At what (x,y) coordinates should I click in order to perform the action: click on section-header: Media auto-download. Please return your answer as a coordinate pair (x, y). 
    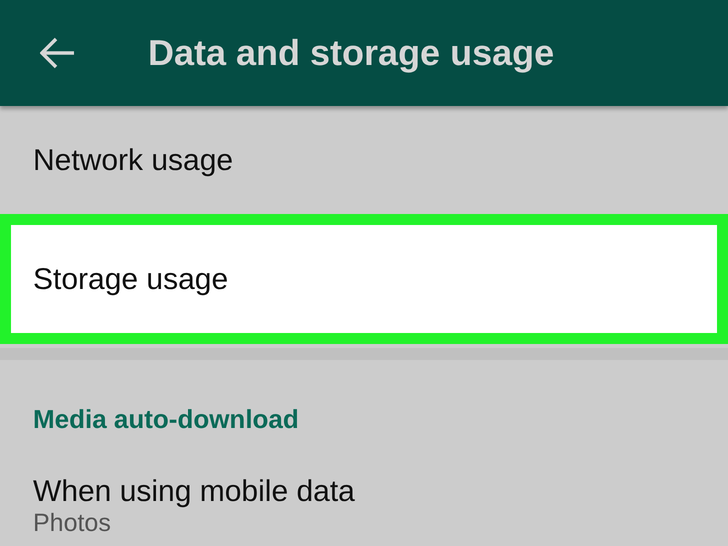
    Looking at the image, I should click on (166, 419).